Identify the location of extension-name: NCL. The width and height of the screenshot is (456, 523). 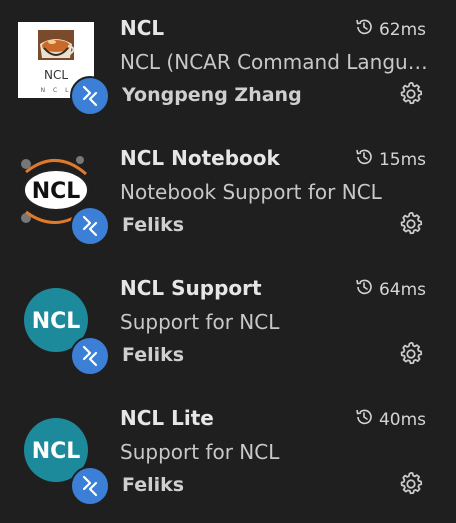
(142, 28).